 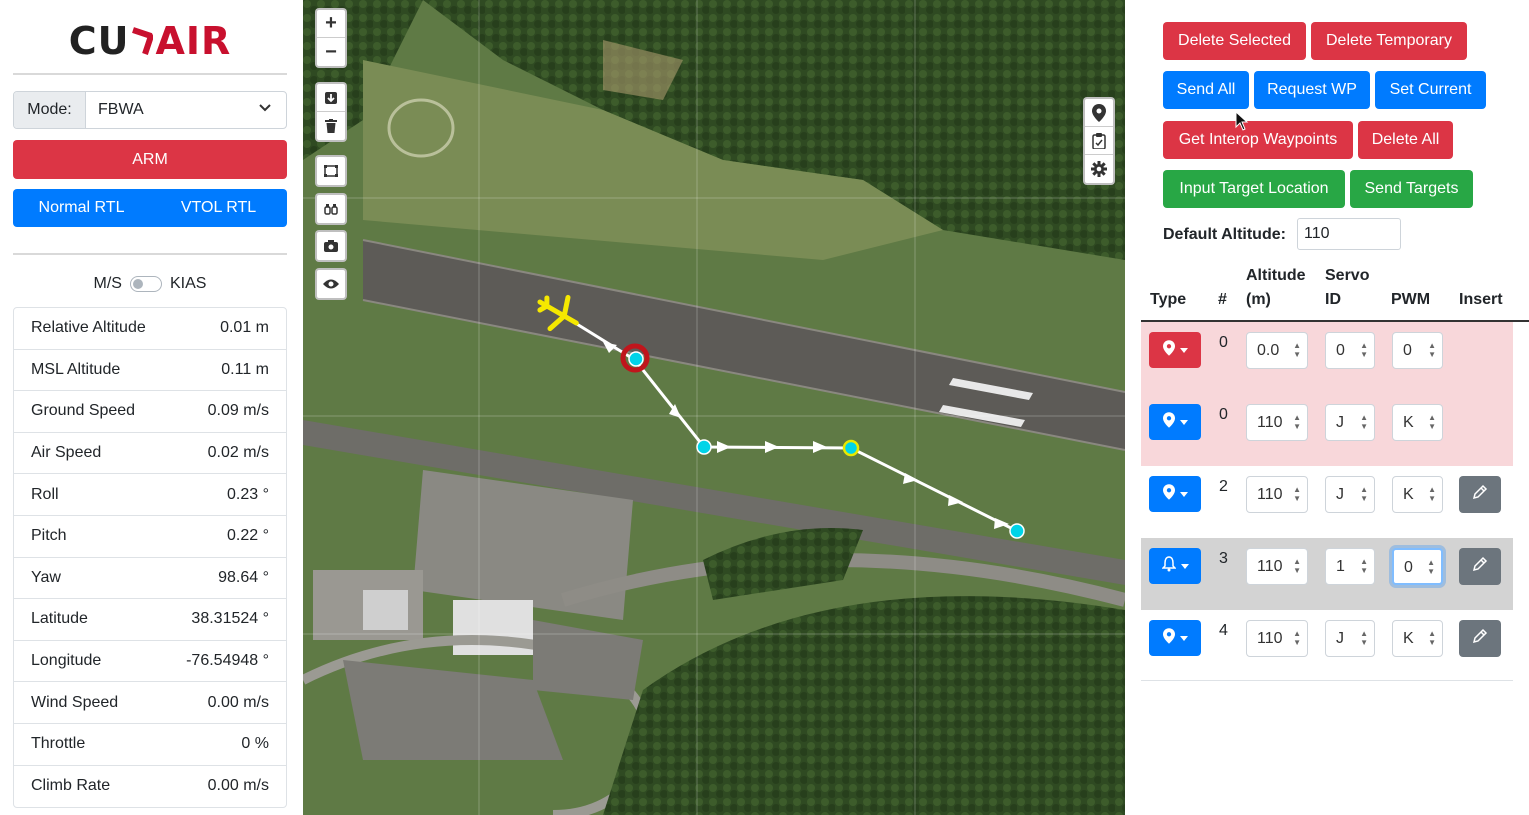 I want to click on altitude-input: 0.0 ▲ ▼, so click(x=1277, y=350).